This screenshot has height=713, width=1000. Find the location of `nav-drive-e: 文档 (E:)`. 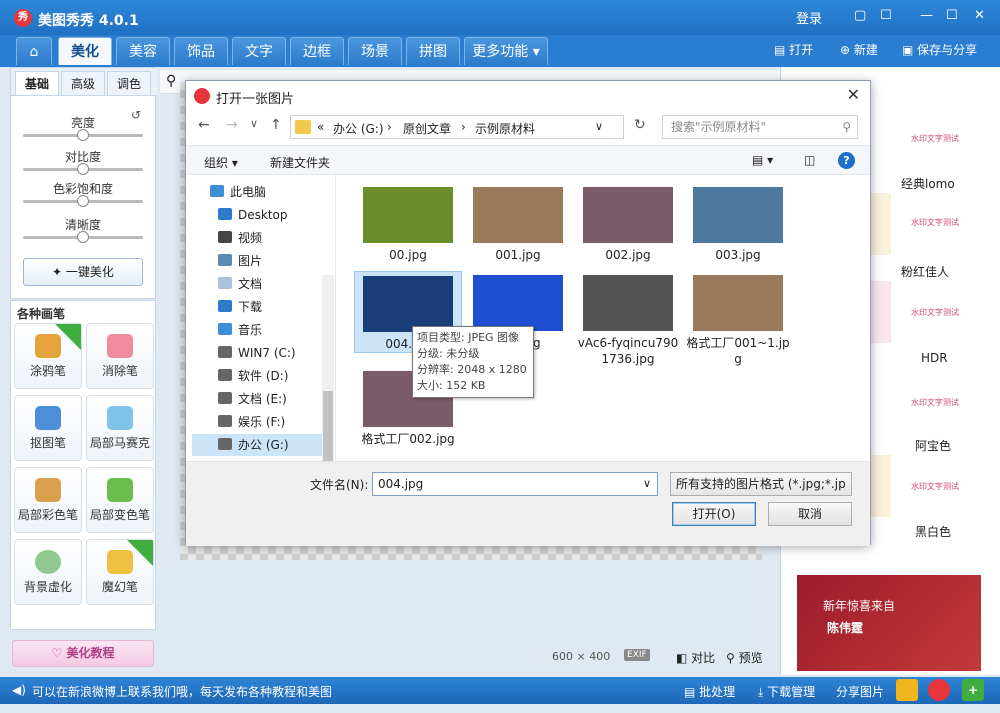

nav-drive-e: 文档 (E:) is located at coordinates (252, 399).